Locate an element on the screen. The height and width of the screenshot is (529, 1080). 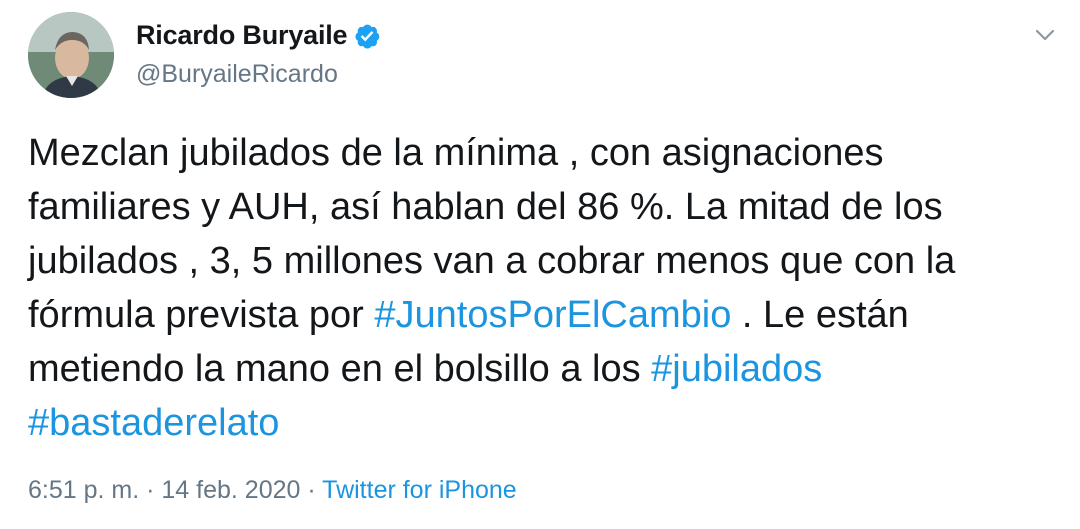
tweet-text-line: #bastaderelato is located at coordinates (543, 423).